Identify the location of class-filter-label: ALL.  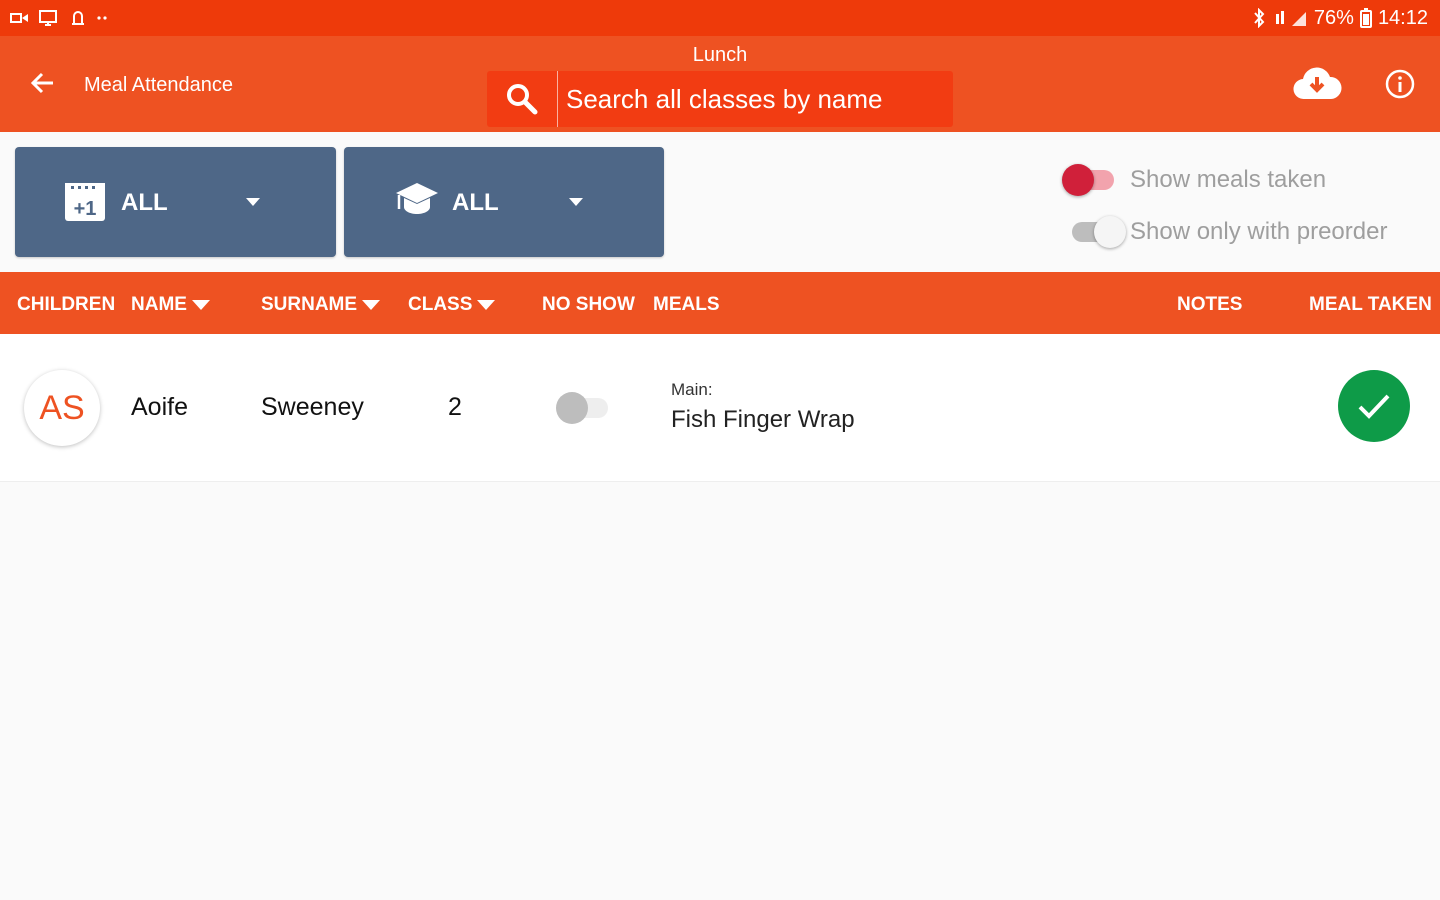
(475, 202).